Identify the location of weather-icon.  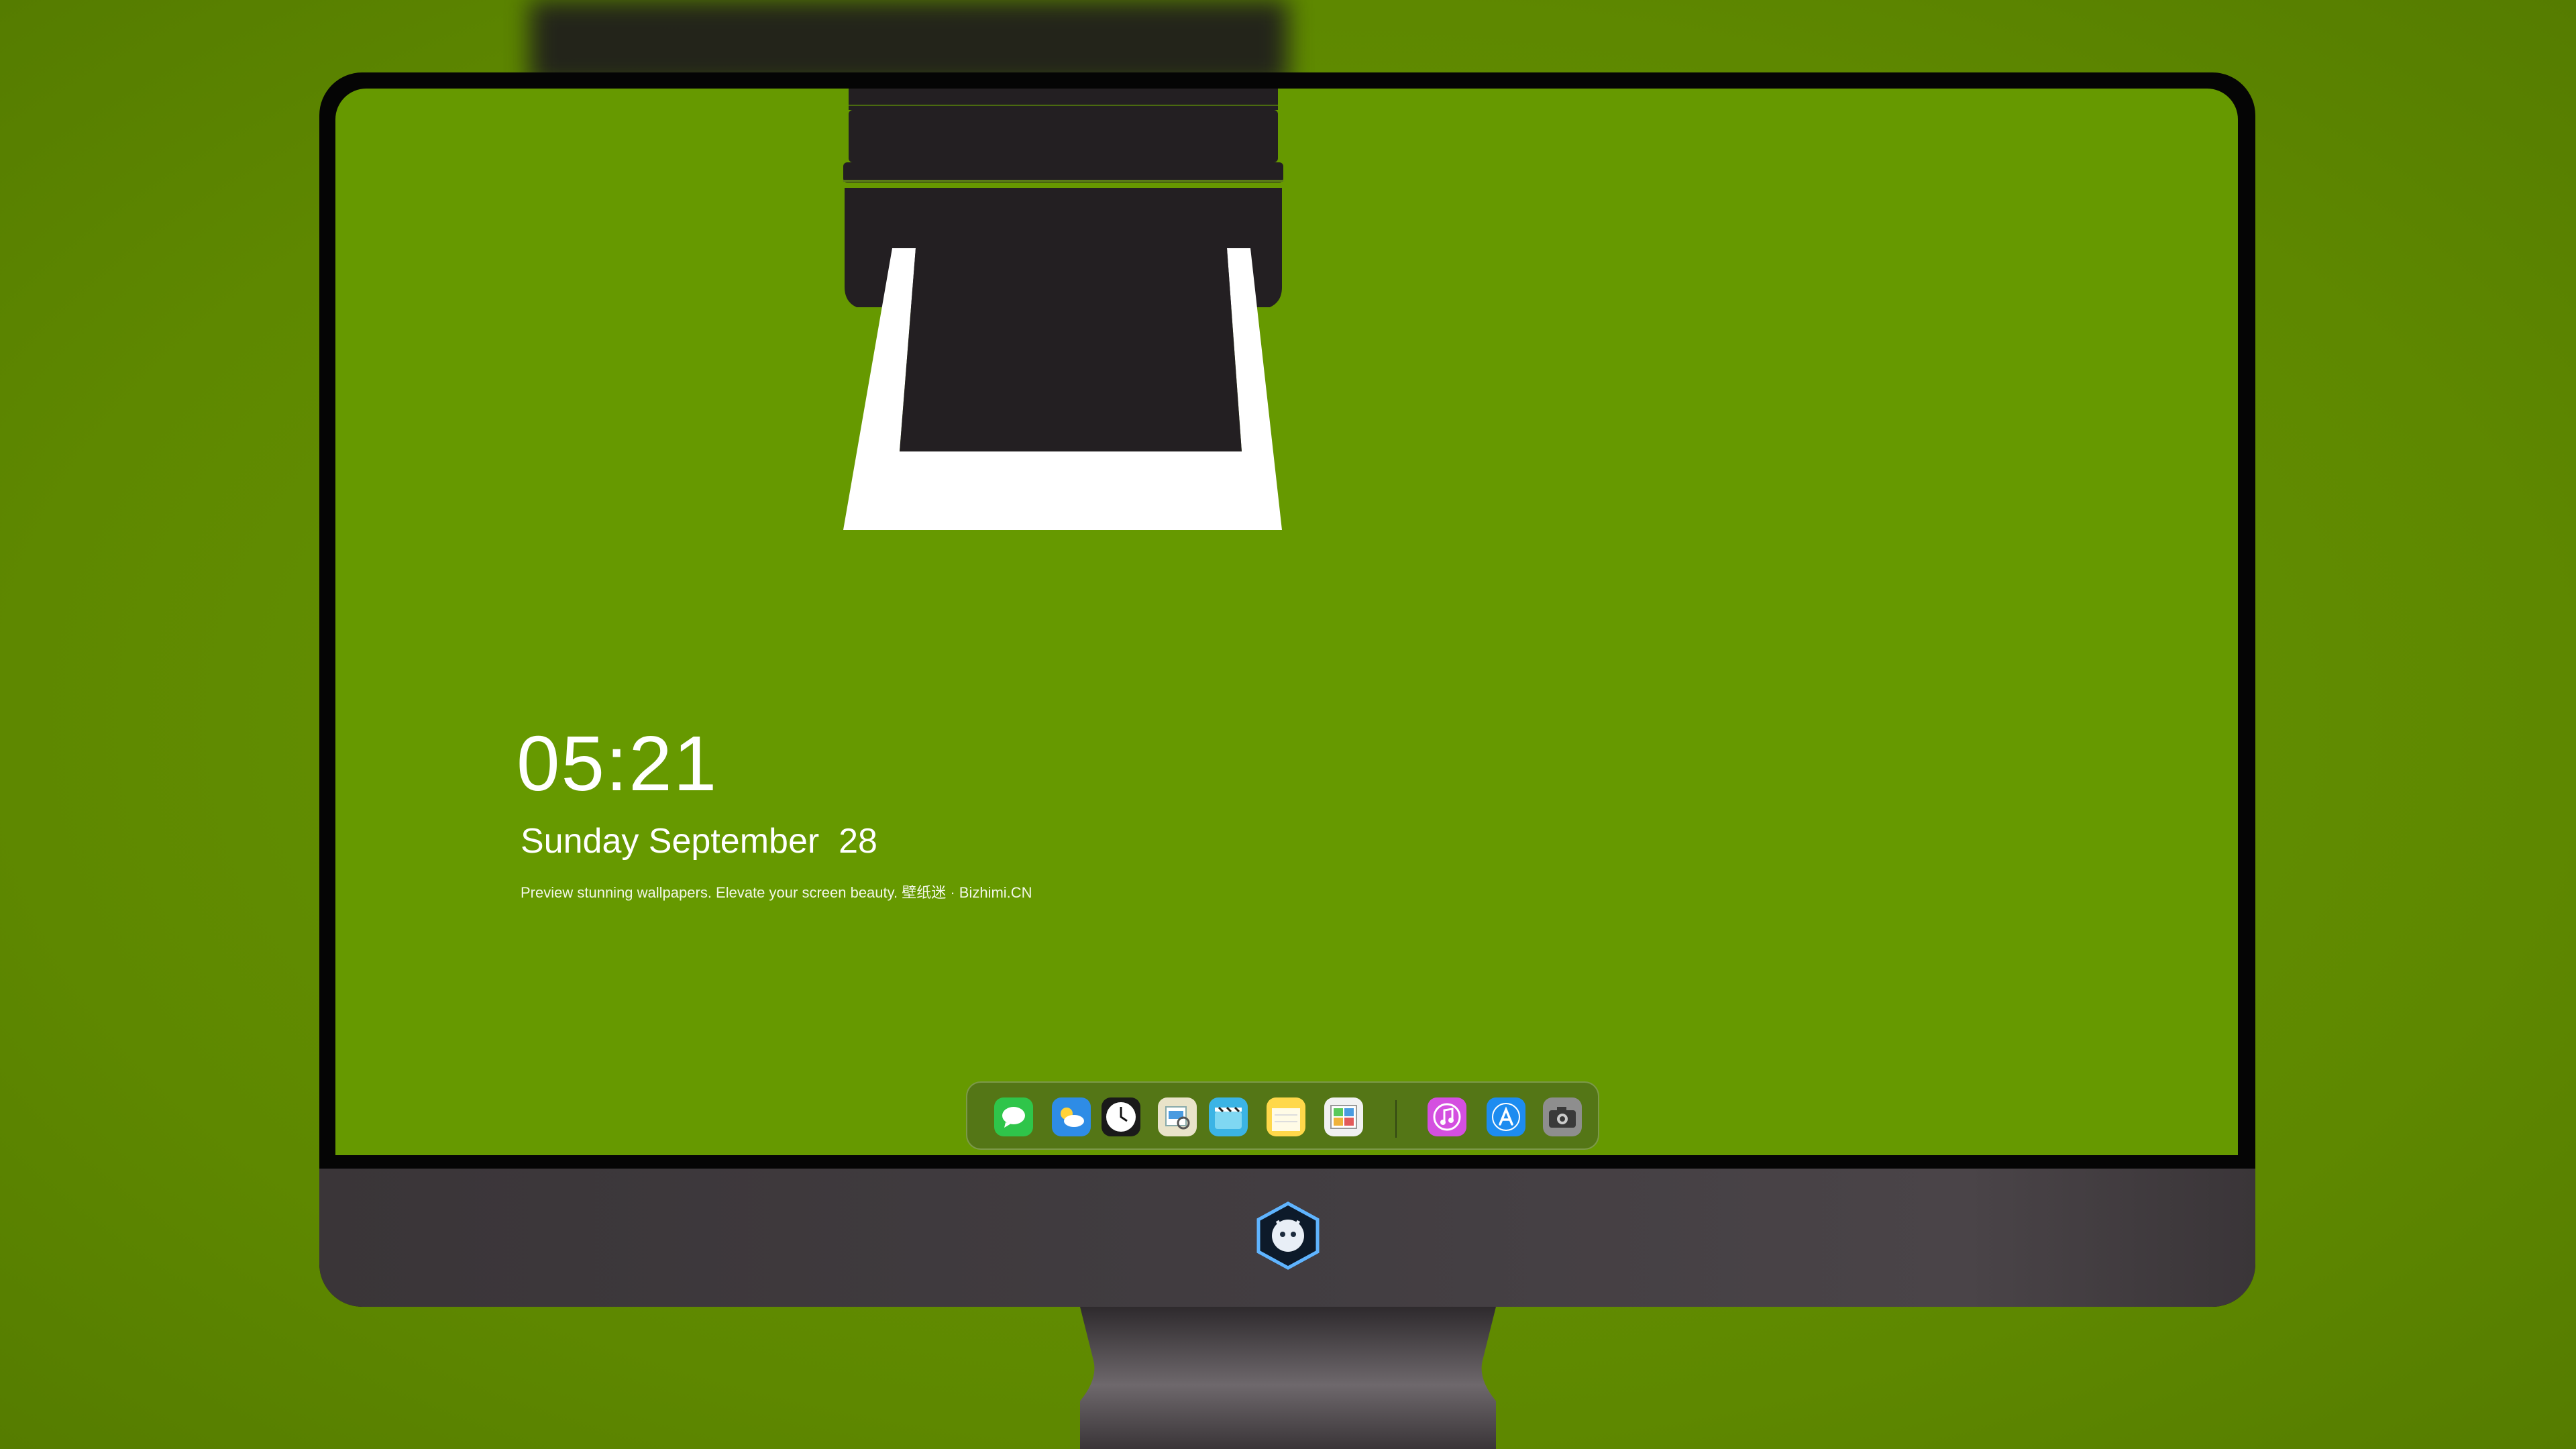
(1071, 1116).